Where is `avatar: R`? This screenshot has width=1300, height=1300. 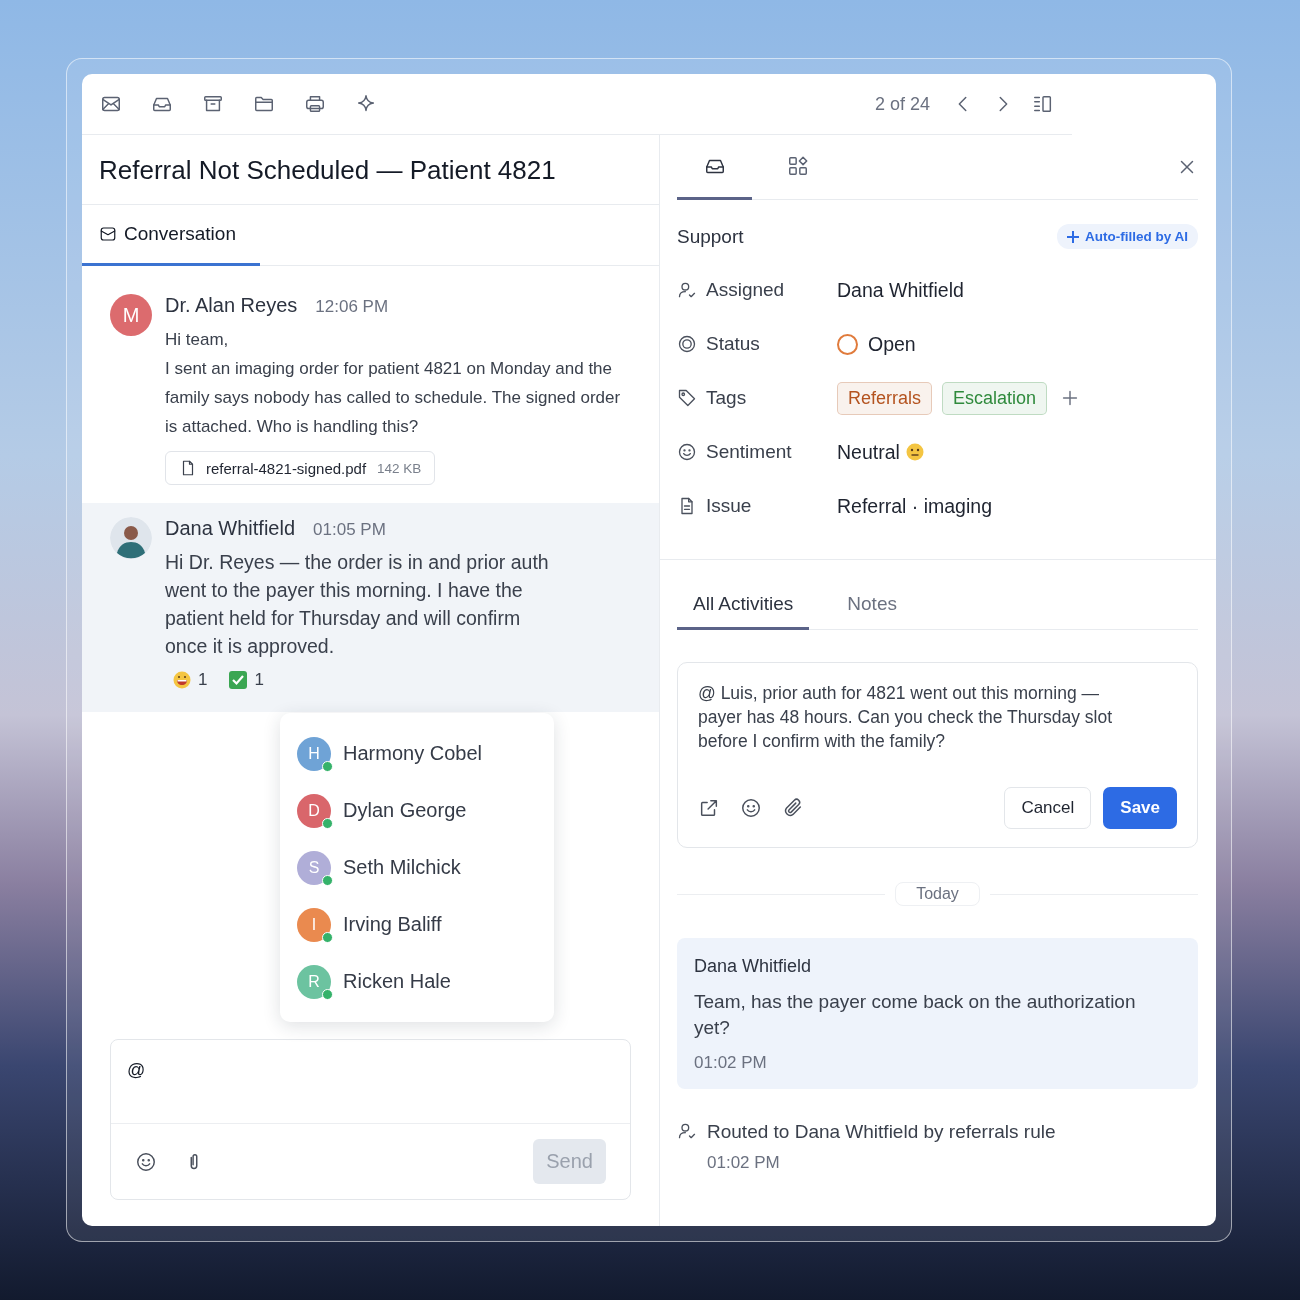 avatar: R is located at coordinates (314, 981).